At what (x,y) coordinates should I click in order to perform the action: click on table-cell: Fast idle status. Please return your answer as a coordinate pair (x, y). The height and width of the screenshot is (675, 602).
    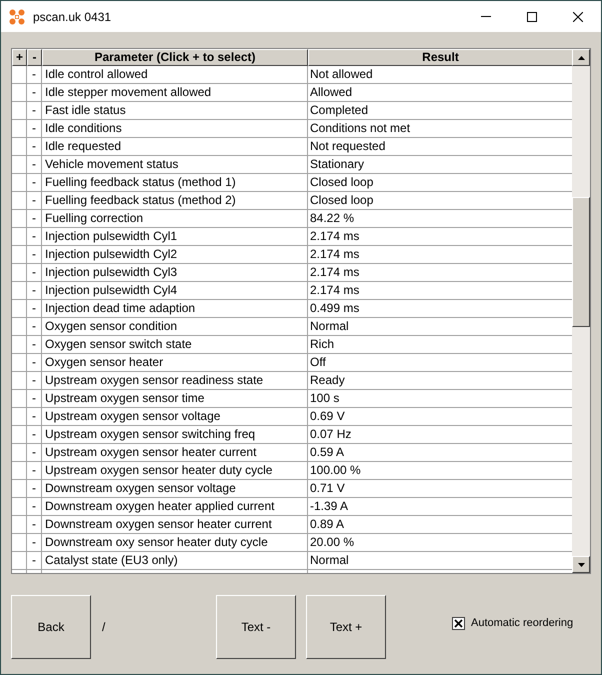
    Looking at the image, I should click on (175, 111).